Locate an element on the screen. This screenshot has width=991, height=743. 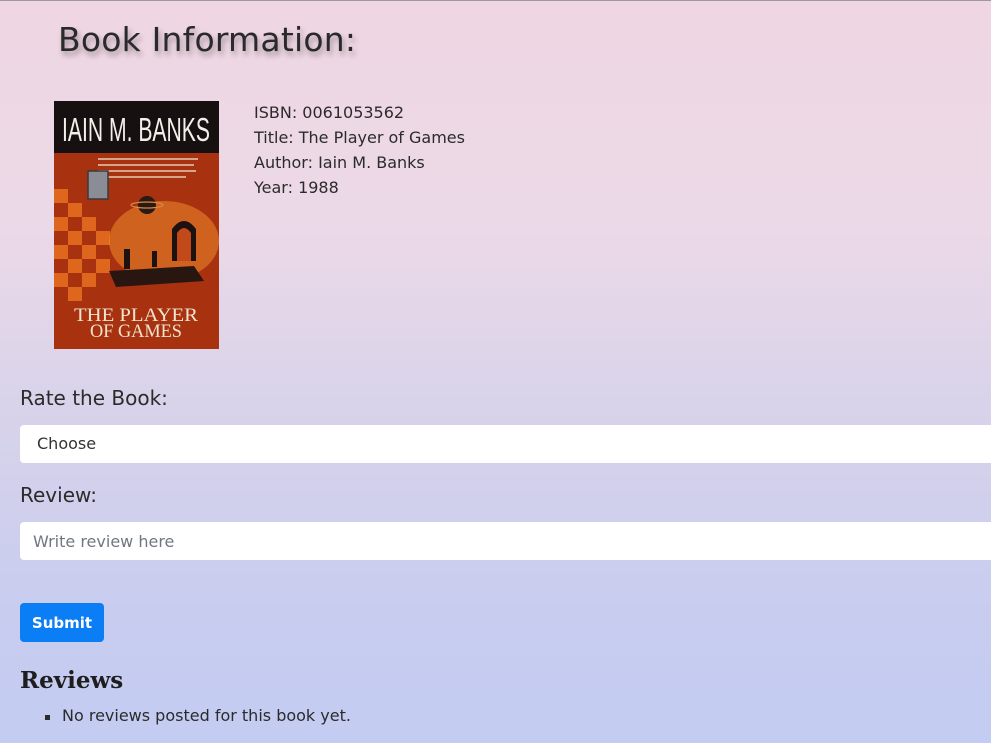
book-cover-image: IAIN M. BANKS THE PLAYER OF GAMES is located at coordinates (136, 225).